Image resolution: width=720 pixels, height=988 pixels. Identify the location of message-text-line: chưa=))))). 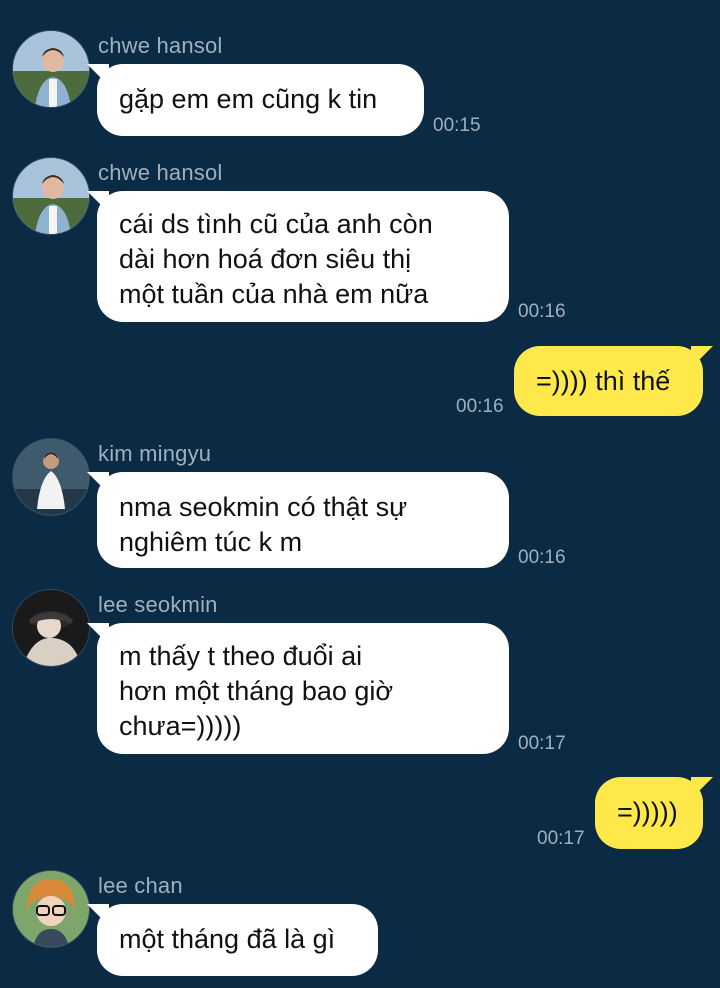
(180, 726).